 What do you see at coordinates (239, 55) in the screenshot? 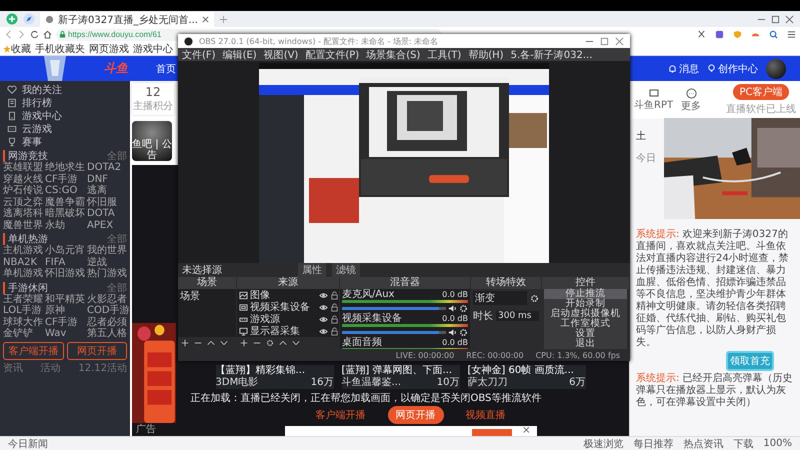
I see `menu-item: 编辑(E)` at bounding box center [239, 55].